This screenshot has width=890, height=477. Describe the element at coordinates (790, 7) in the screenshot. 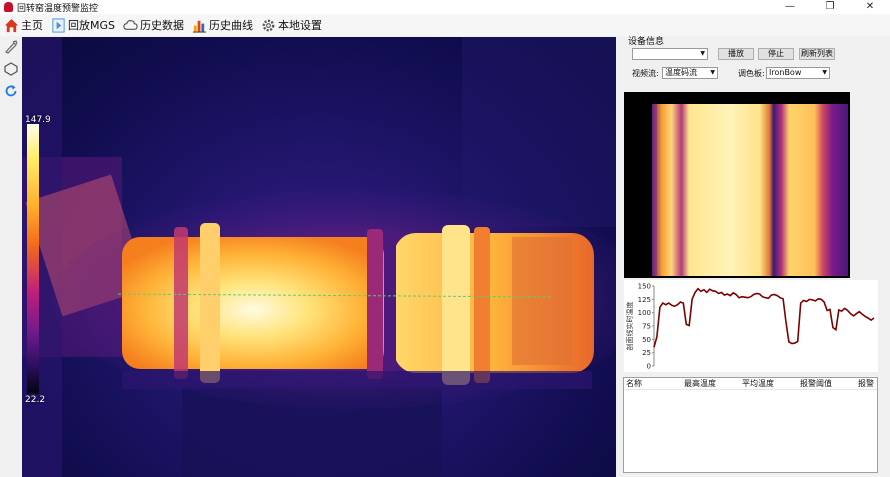

I see `minimize-button: —` at that location.